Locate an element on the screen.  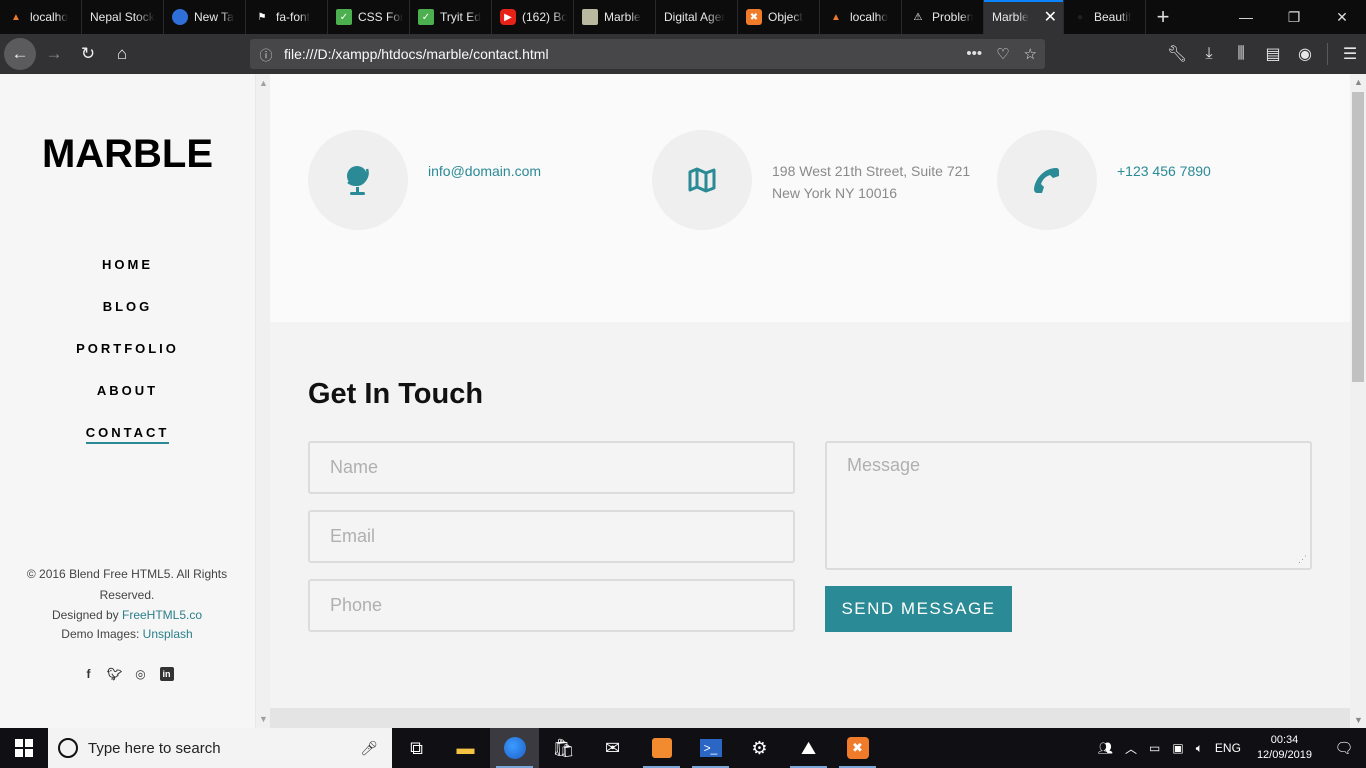
settings-icon: ⚙ is located at coordinates (759, 748).